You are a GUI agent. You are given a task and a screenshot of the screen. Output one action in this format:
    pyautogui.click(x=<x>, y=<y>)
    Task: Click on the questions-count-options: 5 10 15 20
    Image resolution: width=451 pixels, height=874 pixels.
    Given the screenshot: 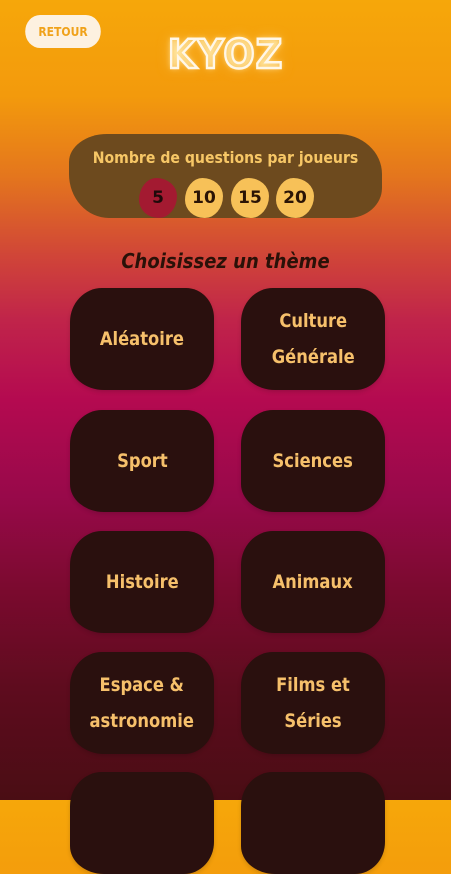 What is the action you would take?
    pyautogui.click(x=226, y=198)
    